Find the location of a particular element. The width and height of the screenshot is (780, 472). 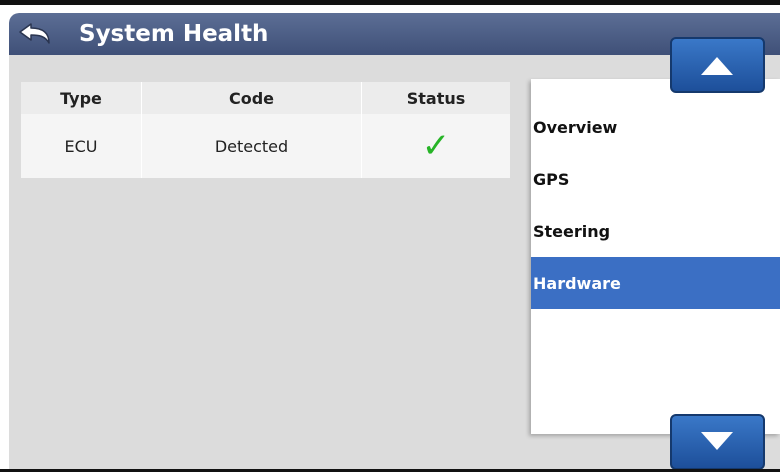

cell-code: Detected is located at coordinates (252, 146).